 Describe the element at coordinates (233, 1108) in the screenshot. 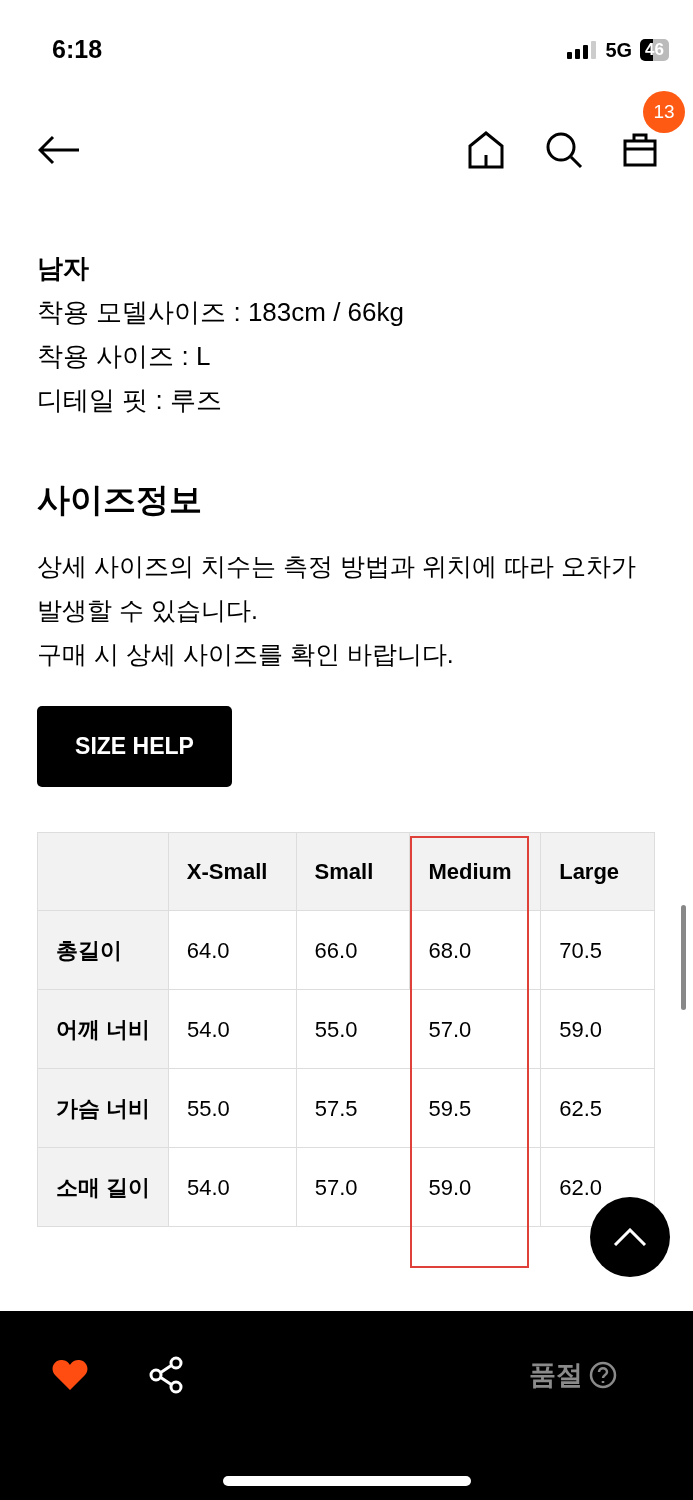

I see `table-cell: 55.0` at that location.